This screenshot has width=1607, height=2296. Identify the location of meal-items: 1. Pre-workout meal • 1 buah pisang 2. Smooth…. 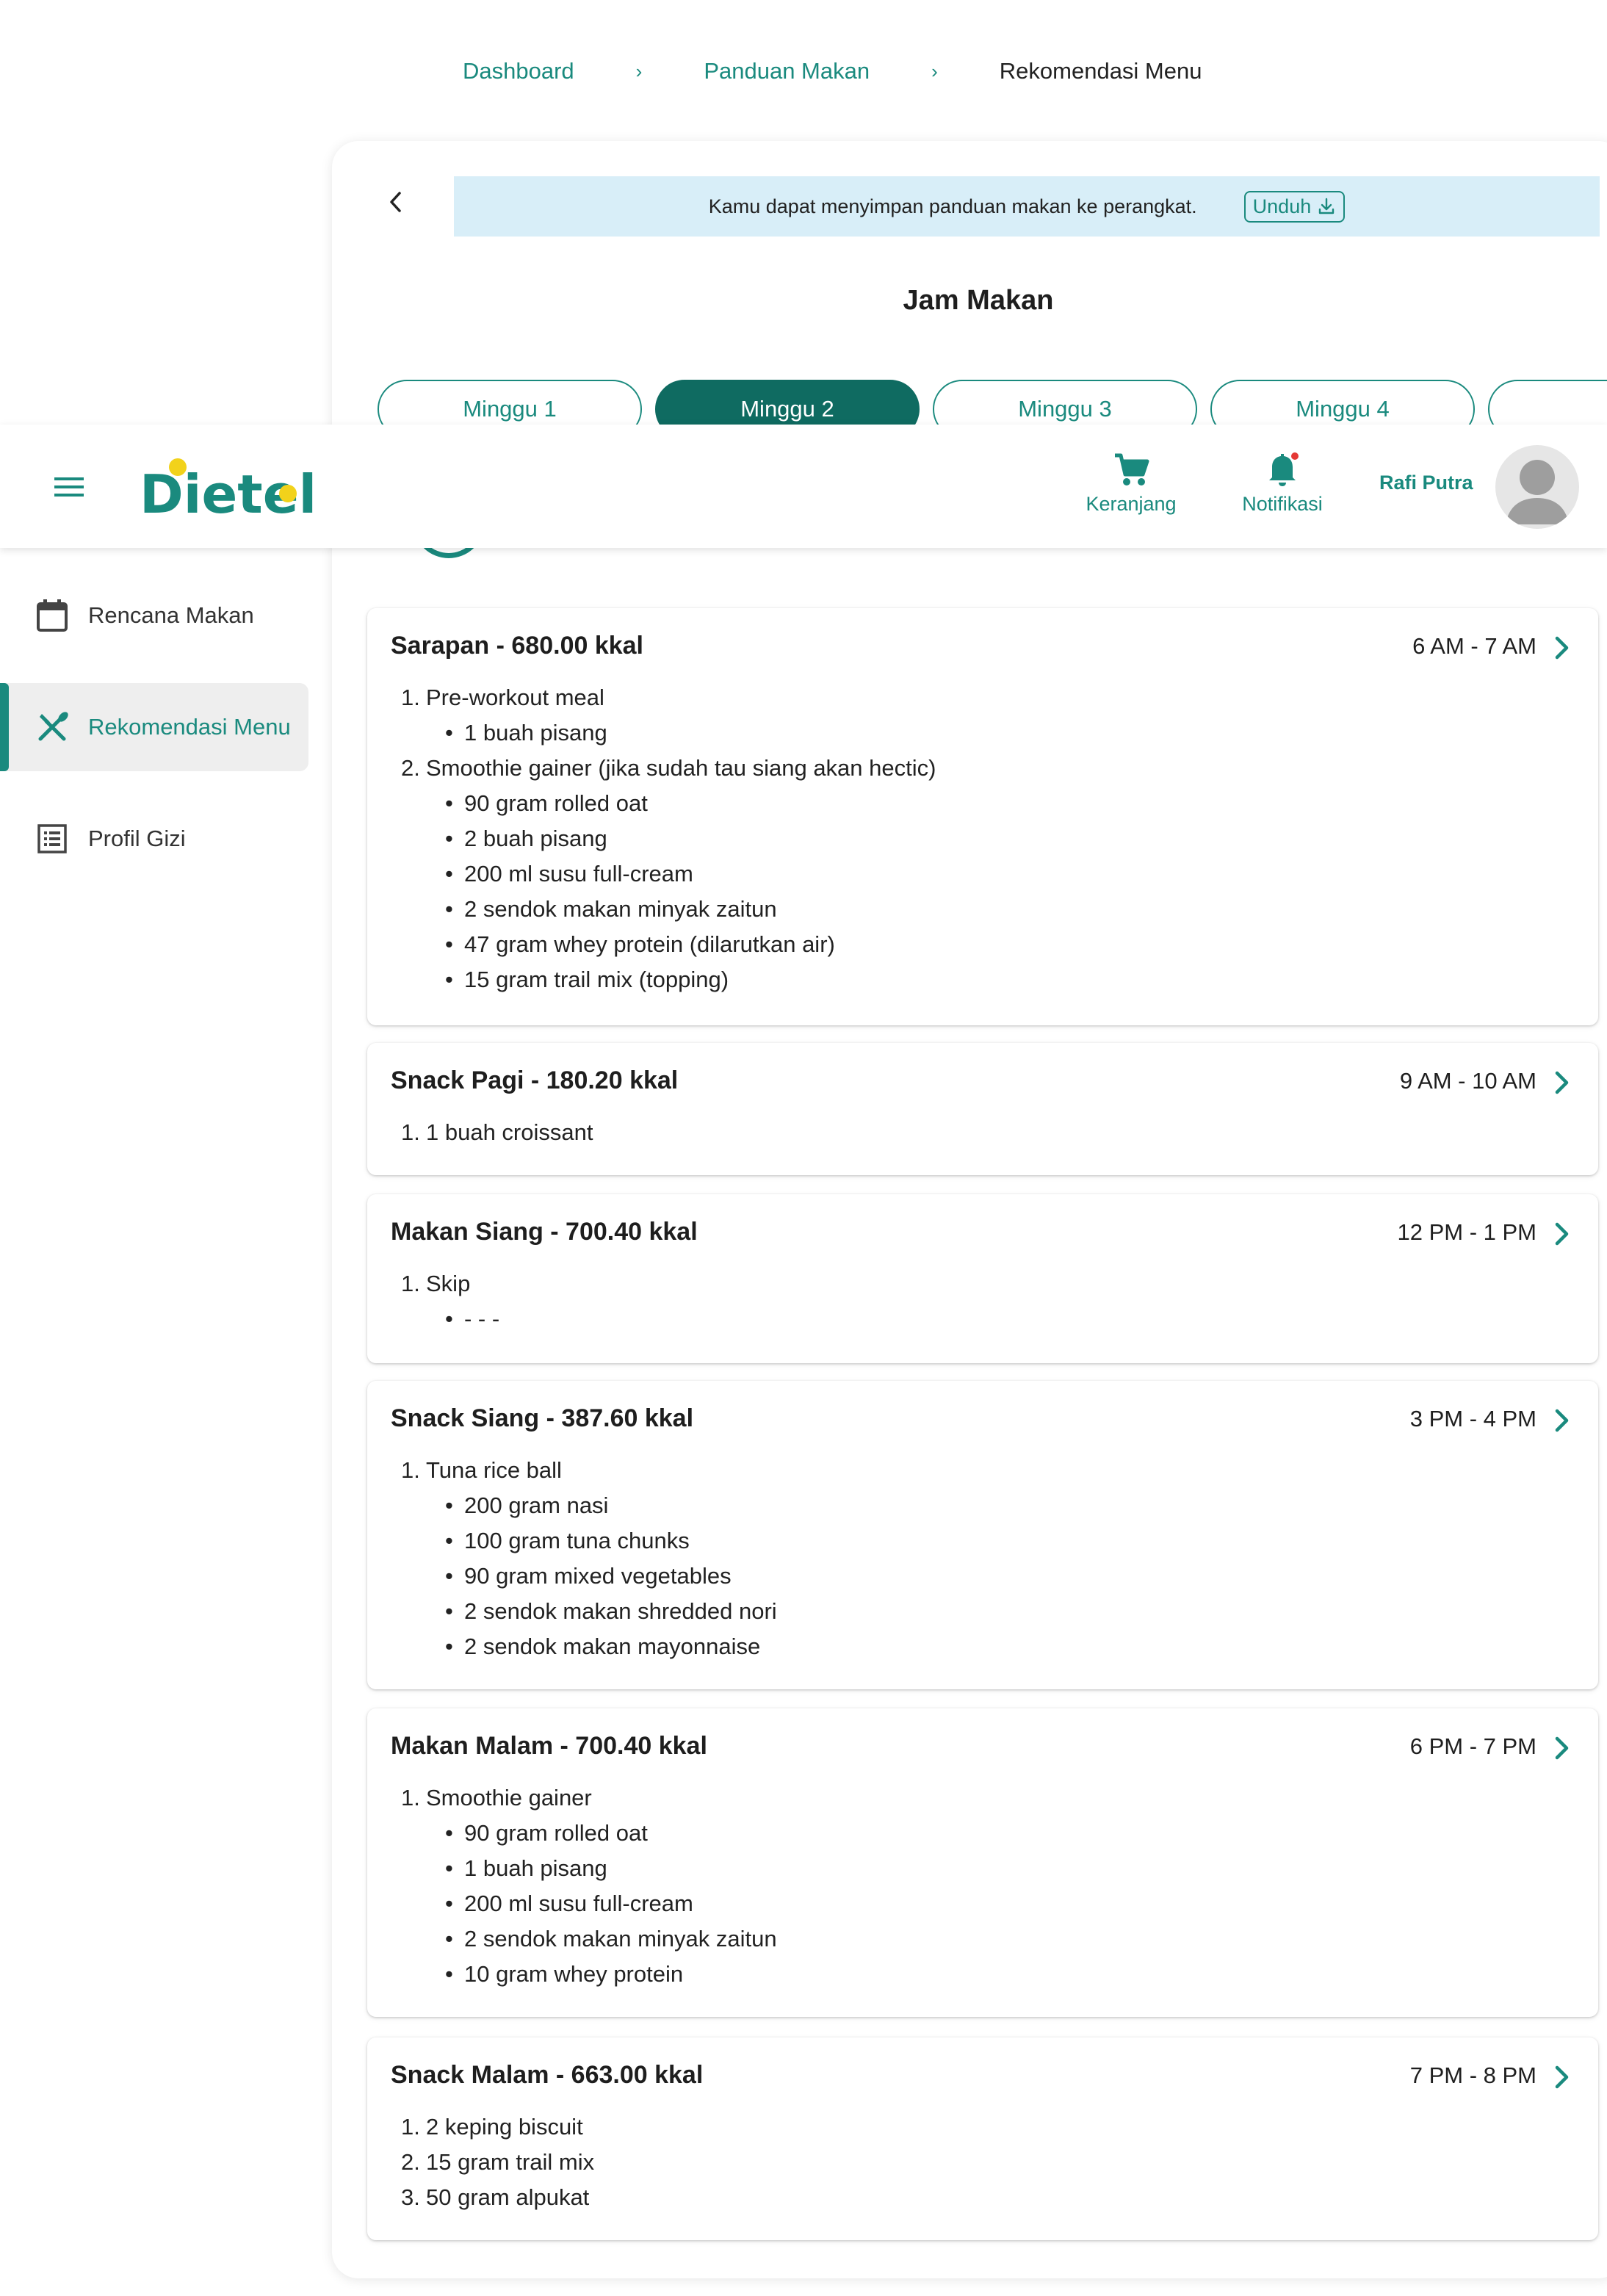
(668, 838).